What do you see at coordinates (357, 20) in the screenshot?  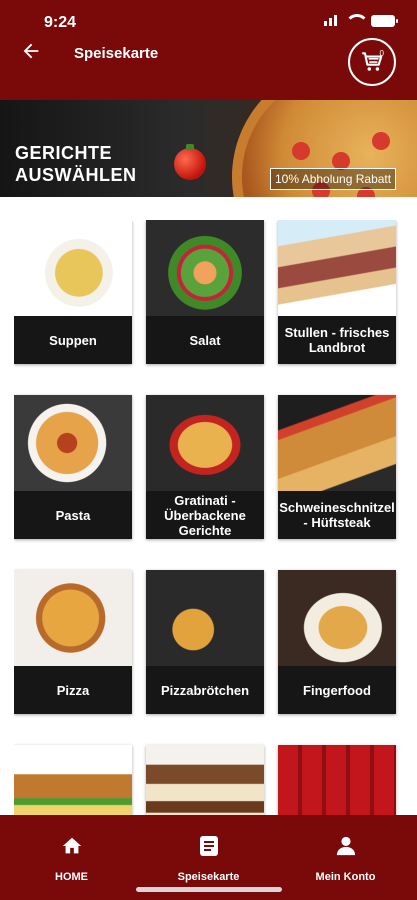 I see `wifi-icon` at bounding box center [357, 20].